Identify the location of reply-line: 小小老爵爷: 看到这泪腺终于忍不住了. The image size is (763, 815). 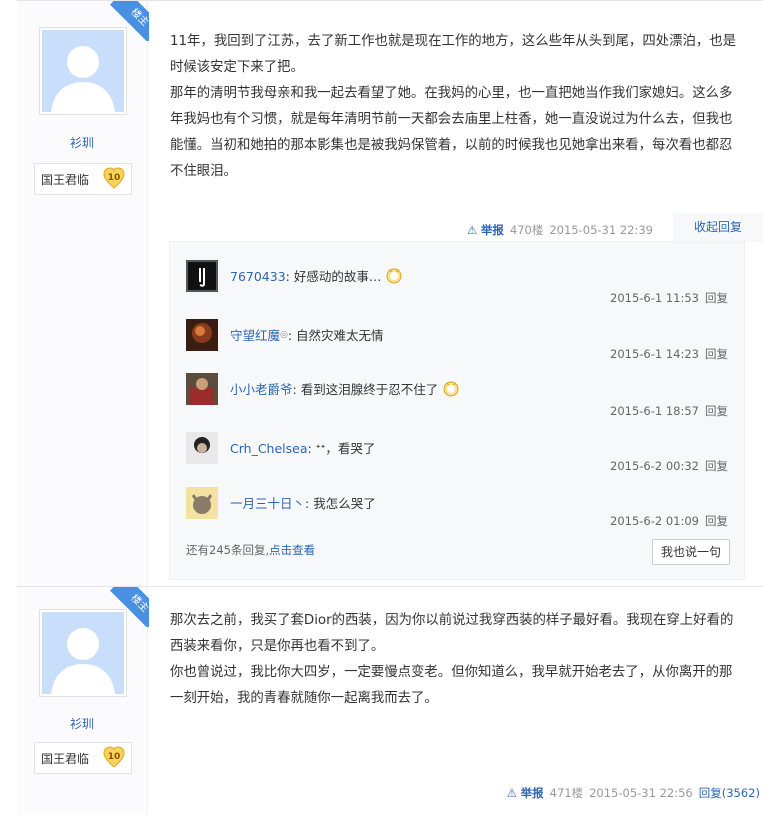
(345, 388).